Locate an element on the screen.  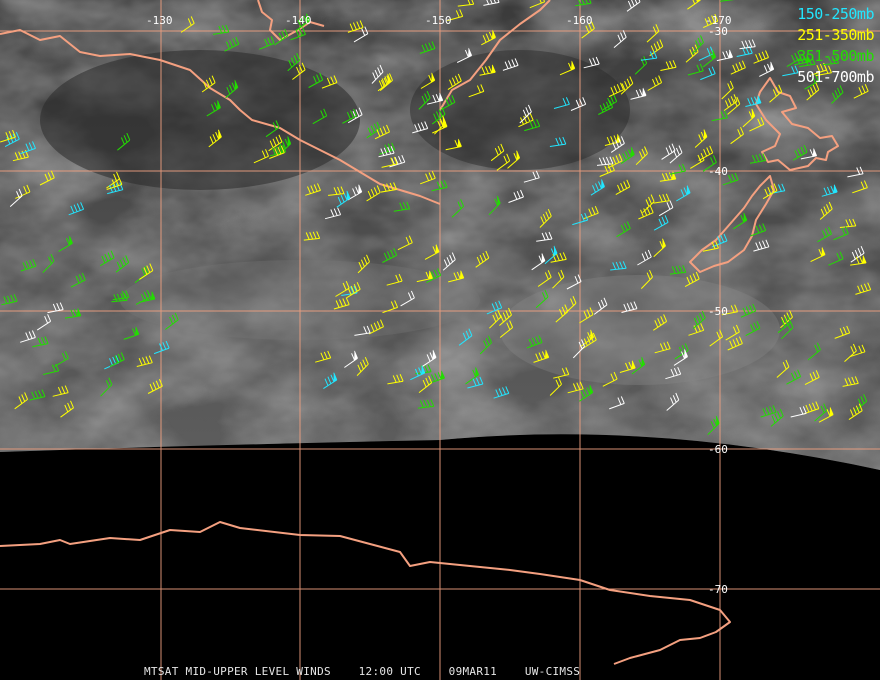
lon-label: -130 is located at coordinates (159, 20).